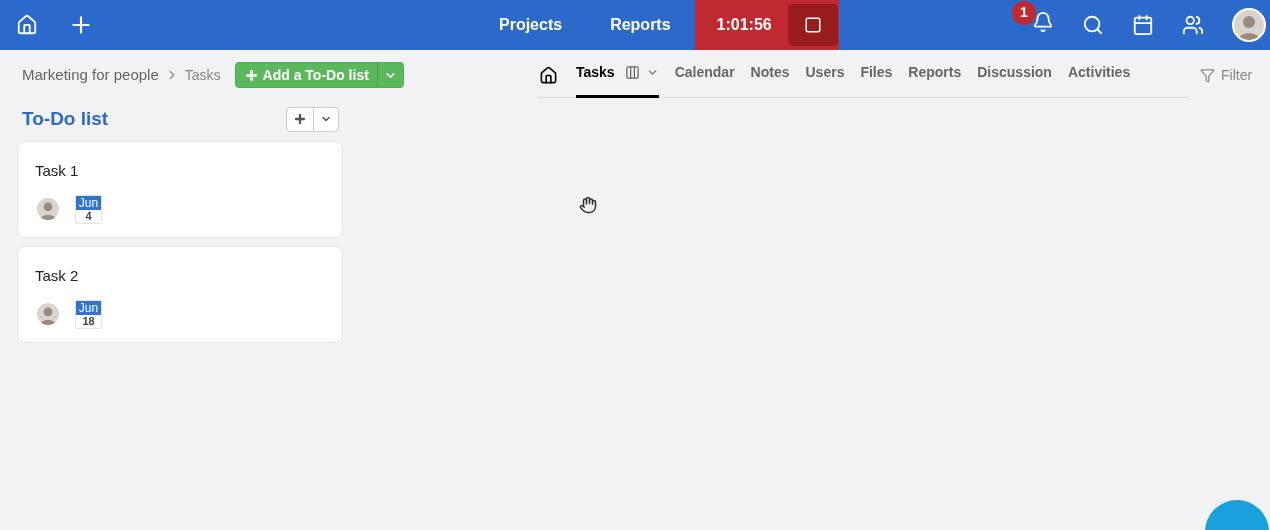  I want to click on tab: Files, so click(876, 80).